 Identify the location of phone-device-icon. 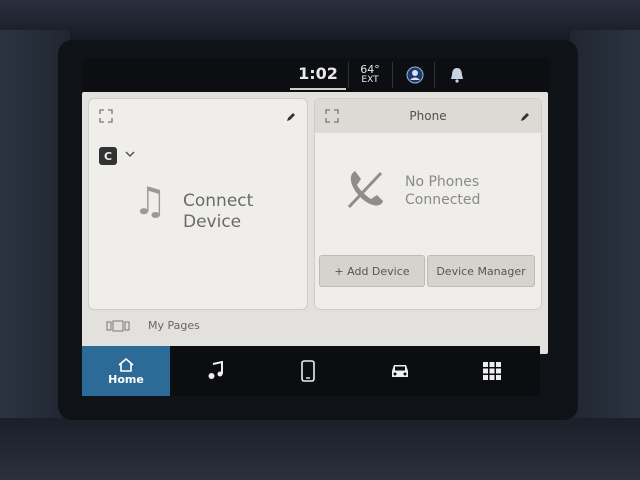
(308, 371).